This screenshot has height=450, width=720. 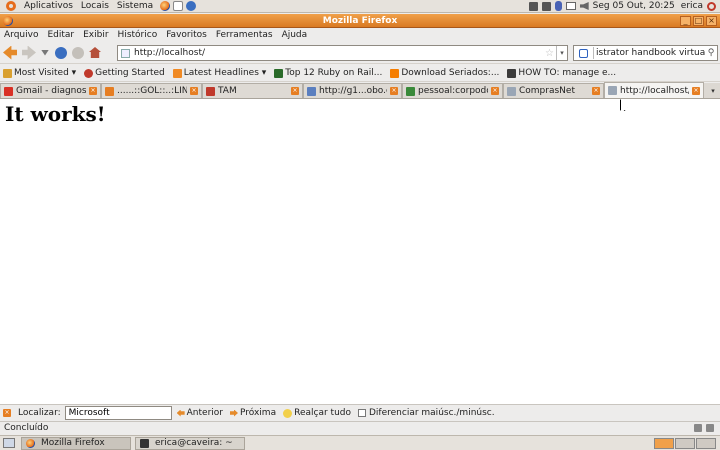 What do you see at coordinates (360, 442) in the screenshot?
I see `bottom-panel: Mozilla Firefox erica@caveira: ~` at bounding box center [360, 442].